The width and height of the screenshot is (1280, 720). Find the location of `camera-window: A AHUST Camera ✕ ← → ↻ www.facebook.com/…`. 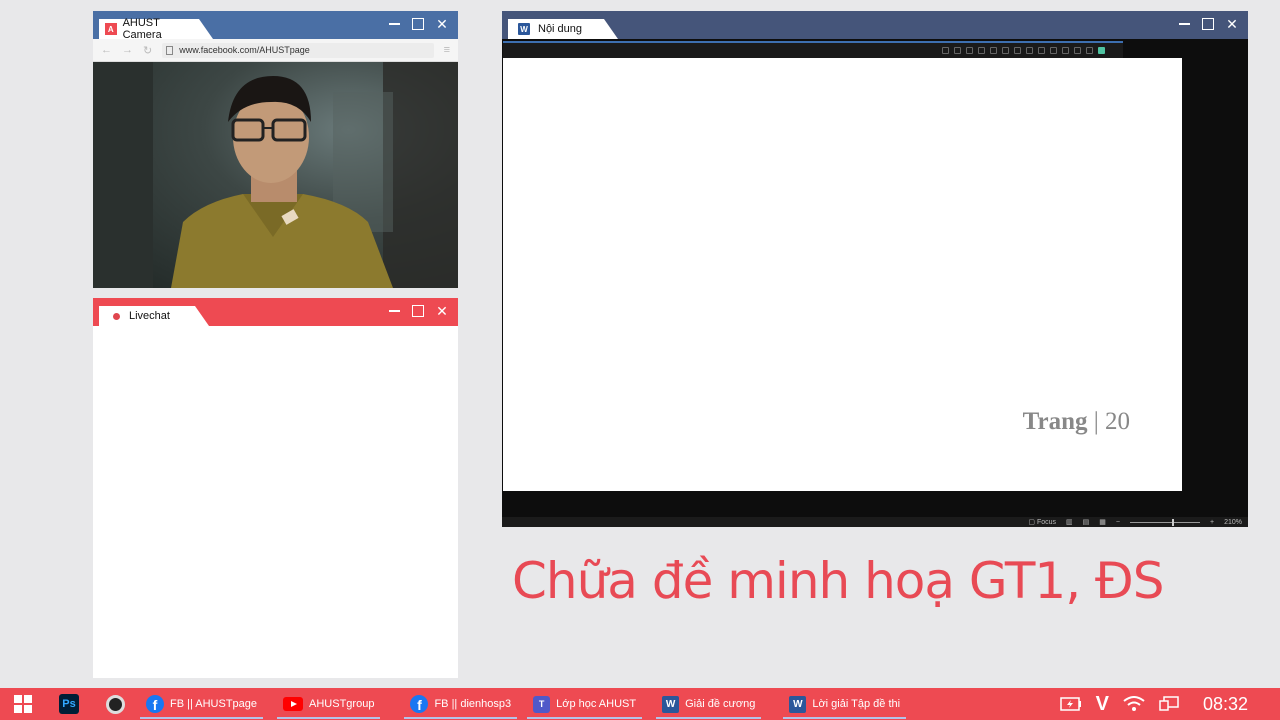

camera-window: A AHUST Camera ✕ ← → ↻ www.facebook.com/… is located at coordinates (275, 149).